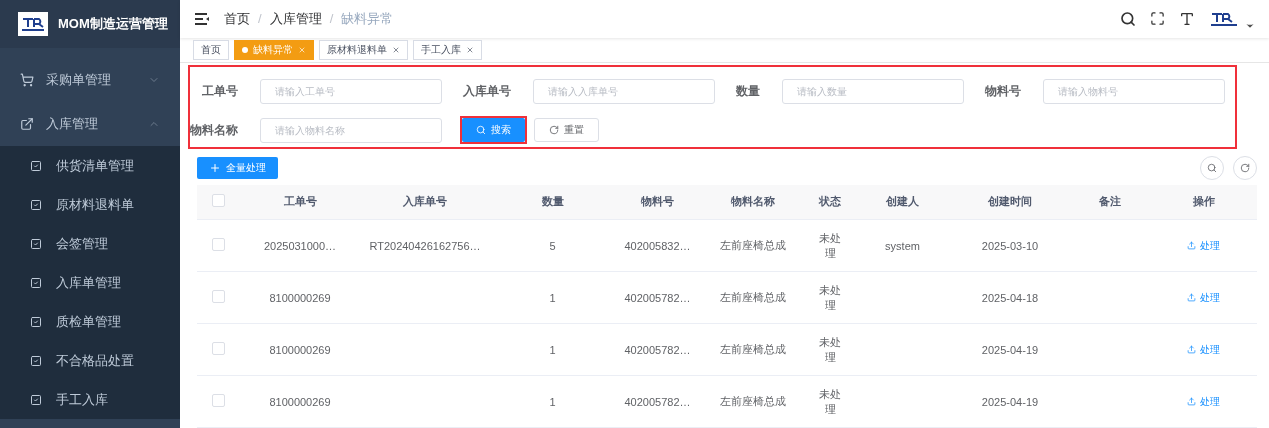 This screenshot has height=428, width=1269. I want to click on submenu-item: 质检单管理, so click(90, 321).